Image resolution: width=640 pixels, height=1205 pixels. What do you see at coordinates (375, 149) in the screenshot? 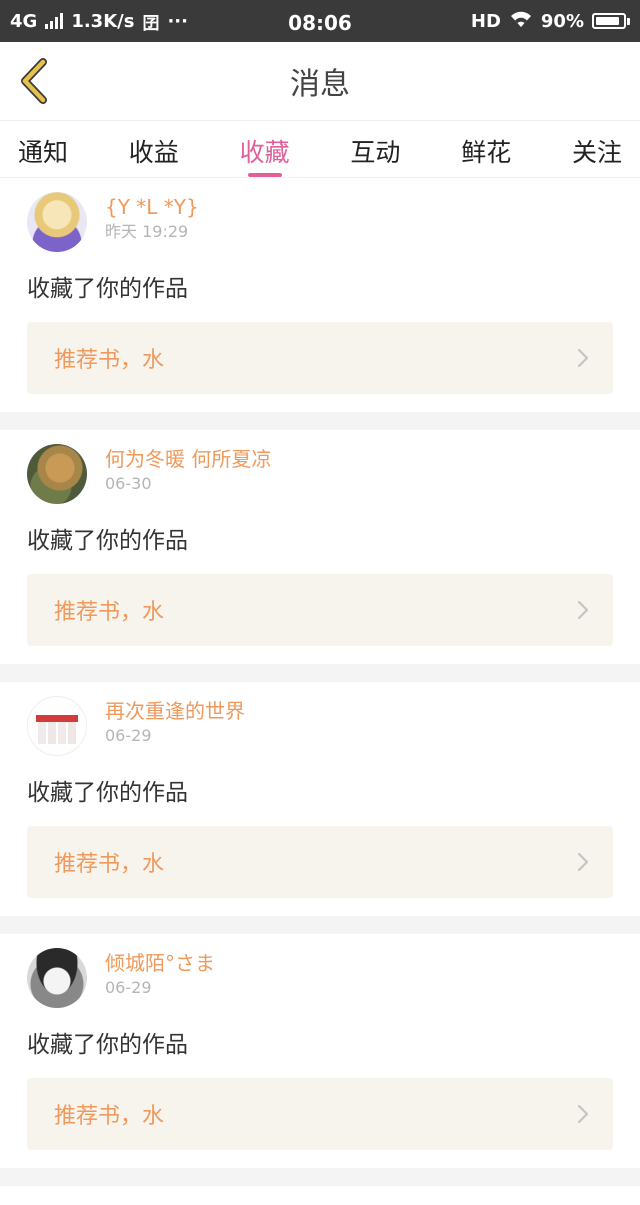
I see `tab-interaction: 互动` at bounding box center [375, 149].